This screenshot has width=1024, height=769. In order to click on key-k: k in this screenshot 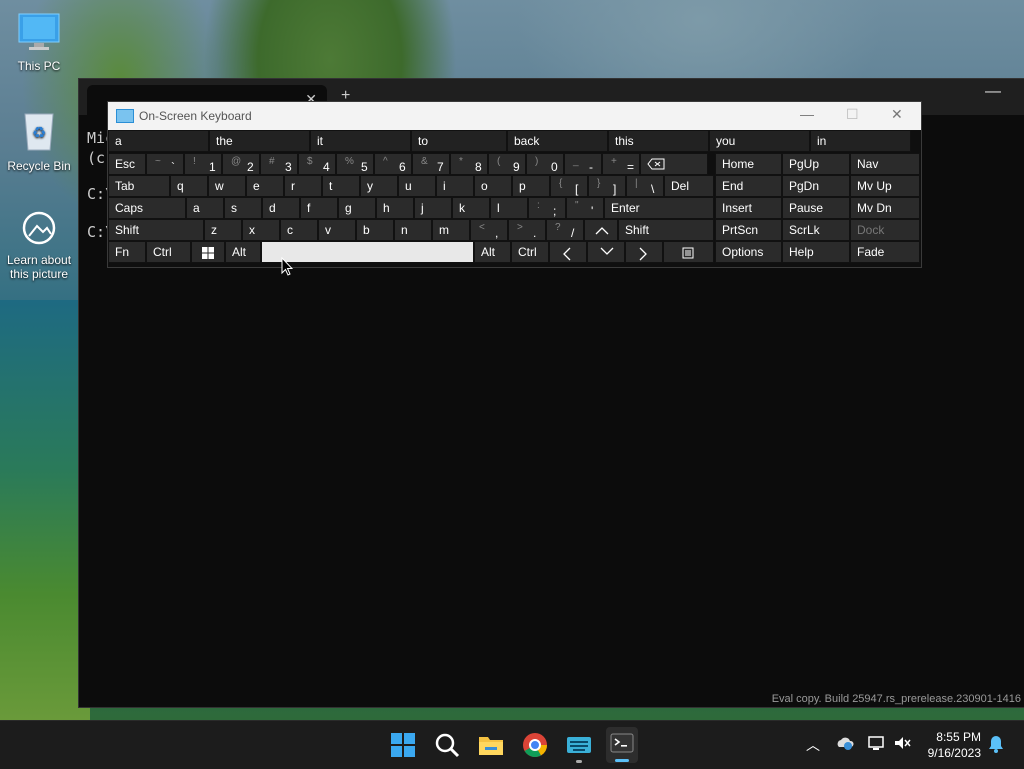, I will do `click(471, 208)`.